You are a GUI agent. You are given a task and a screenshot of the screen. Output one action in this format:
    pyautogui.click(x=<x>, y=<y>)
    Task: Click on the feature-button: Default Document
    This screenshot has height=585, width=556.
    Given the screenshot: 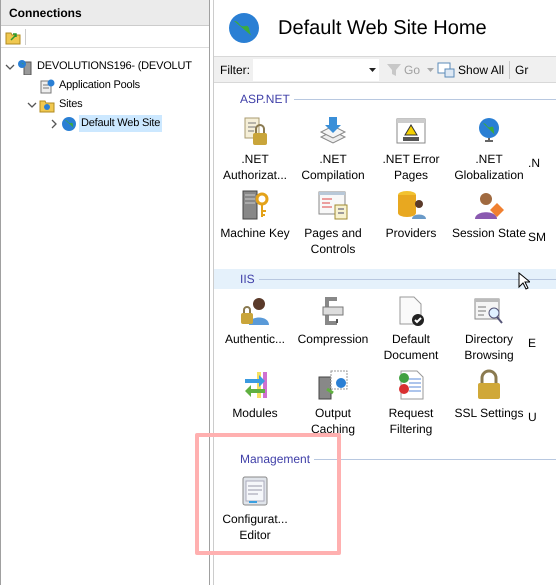 What is the action you would take?
    pyautogui.click(x=411, y=329)
    